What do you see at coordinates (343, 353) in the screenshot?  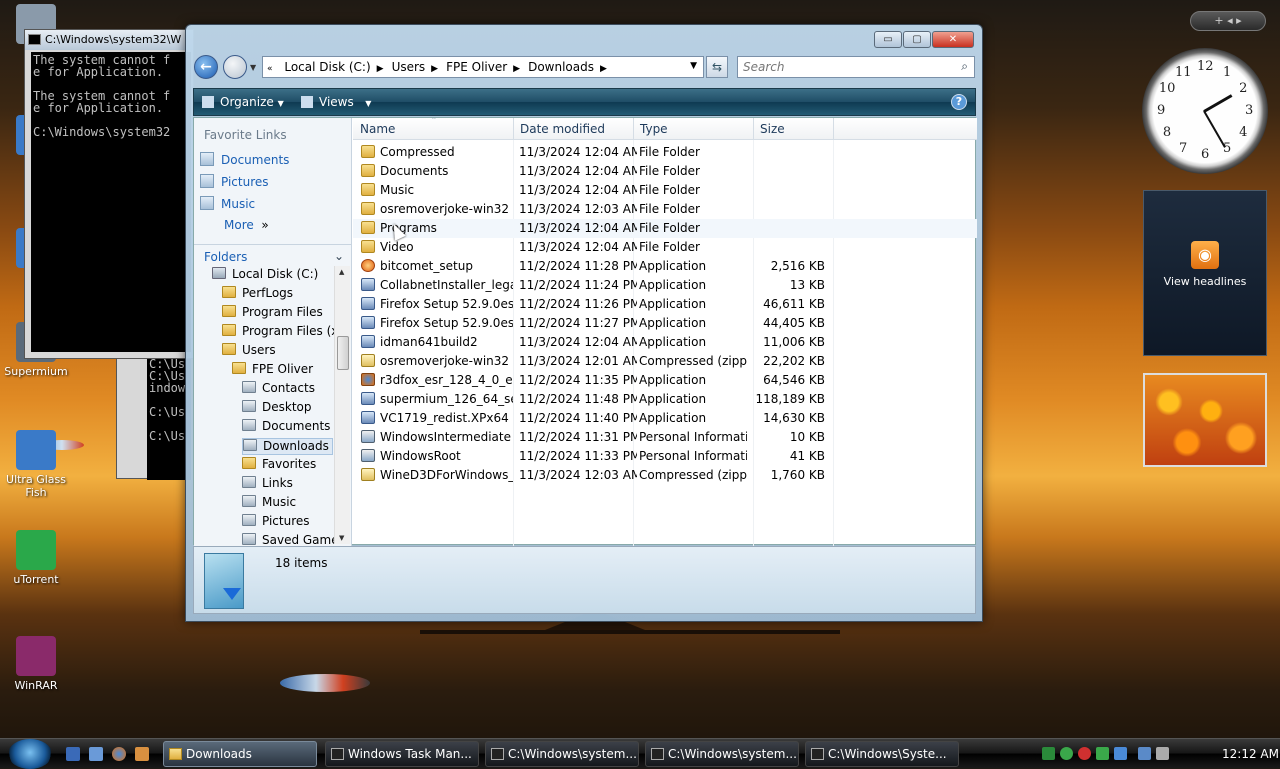 I see `scrollbar-thumb` at bounding box center [343, 353].